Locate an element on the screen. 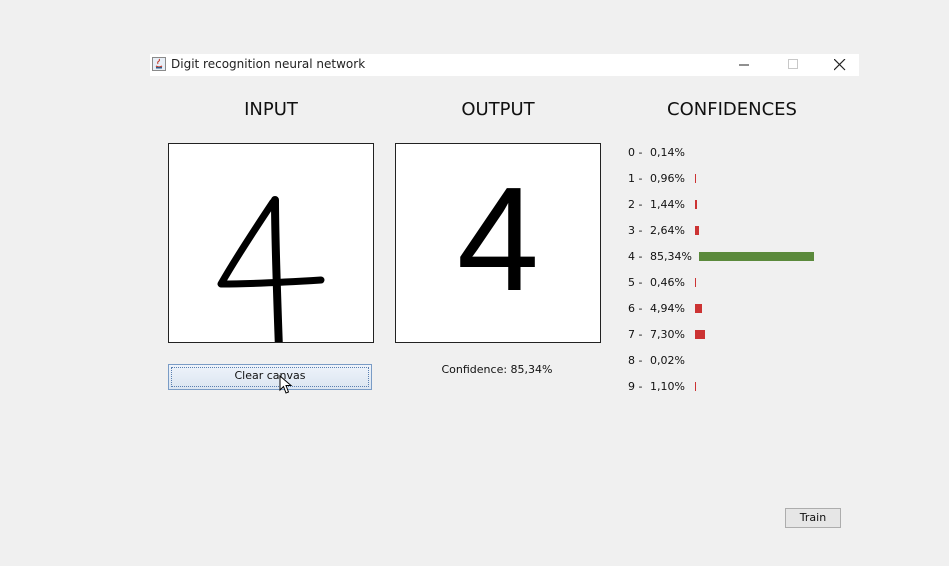 Image resolution: width=949 pixels, height=566 pixels. window-title: Digit recognition neural network is located at coordinates (268, 64).